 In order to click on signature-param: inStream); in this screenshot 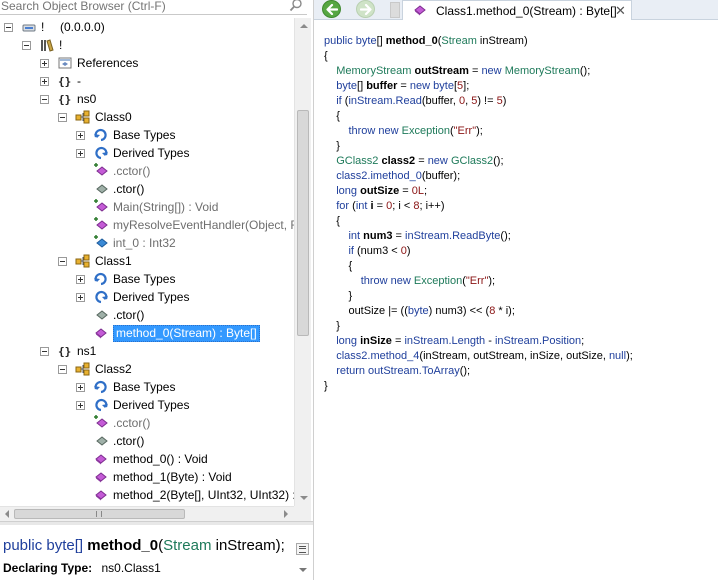, I will do `click(248, 545)`.